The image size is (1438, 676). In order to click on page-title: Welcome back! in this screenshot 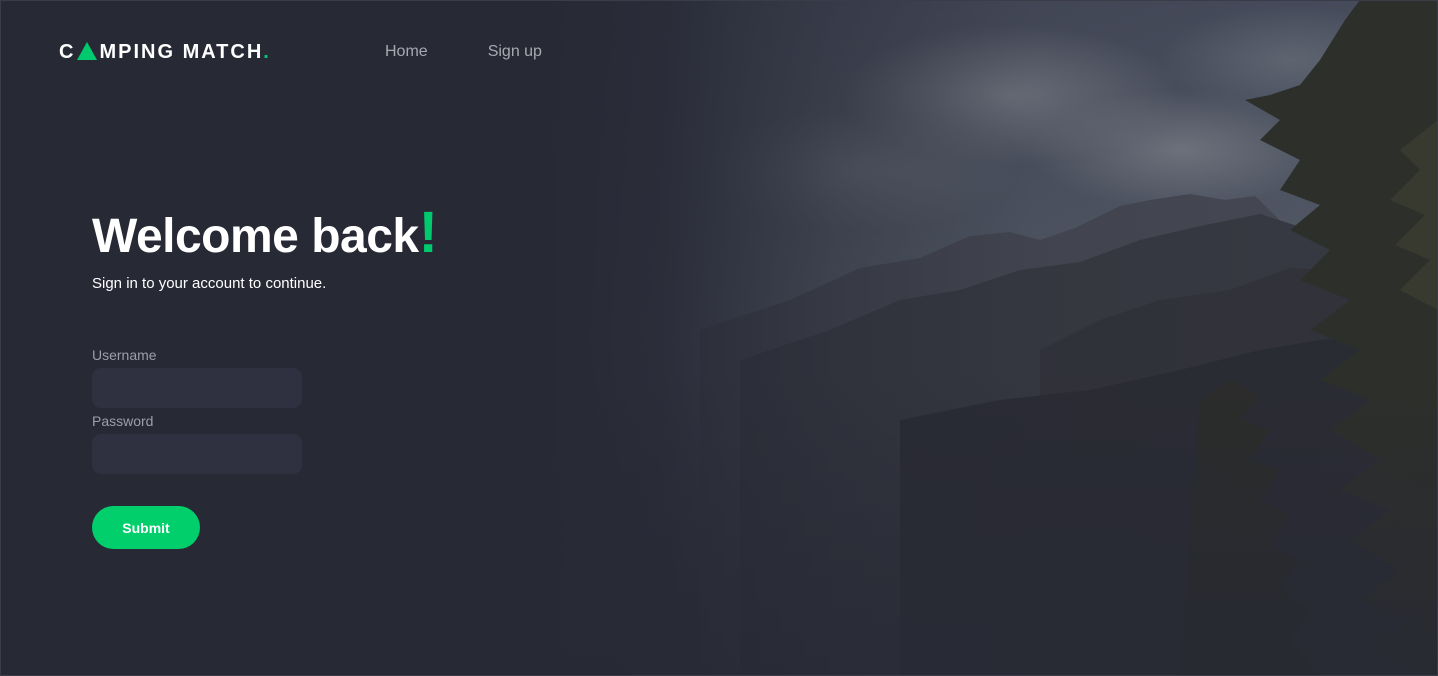, I will do `click(292, 235)`.